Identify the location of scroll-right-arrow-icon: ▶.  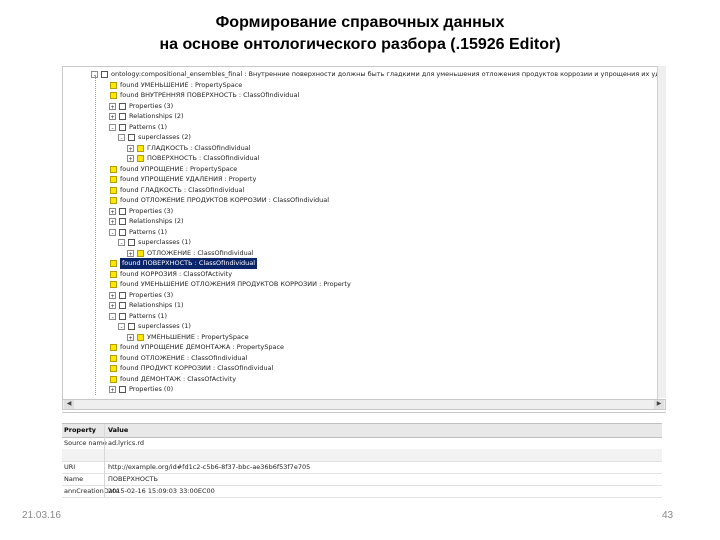
(659, 404).